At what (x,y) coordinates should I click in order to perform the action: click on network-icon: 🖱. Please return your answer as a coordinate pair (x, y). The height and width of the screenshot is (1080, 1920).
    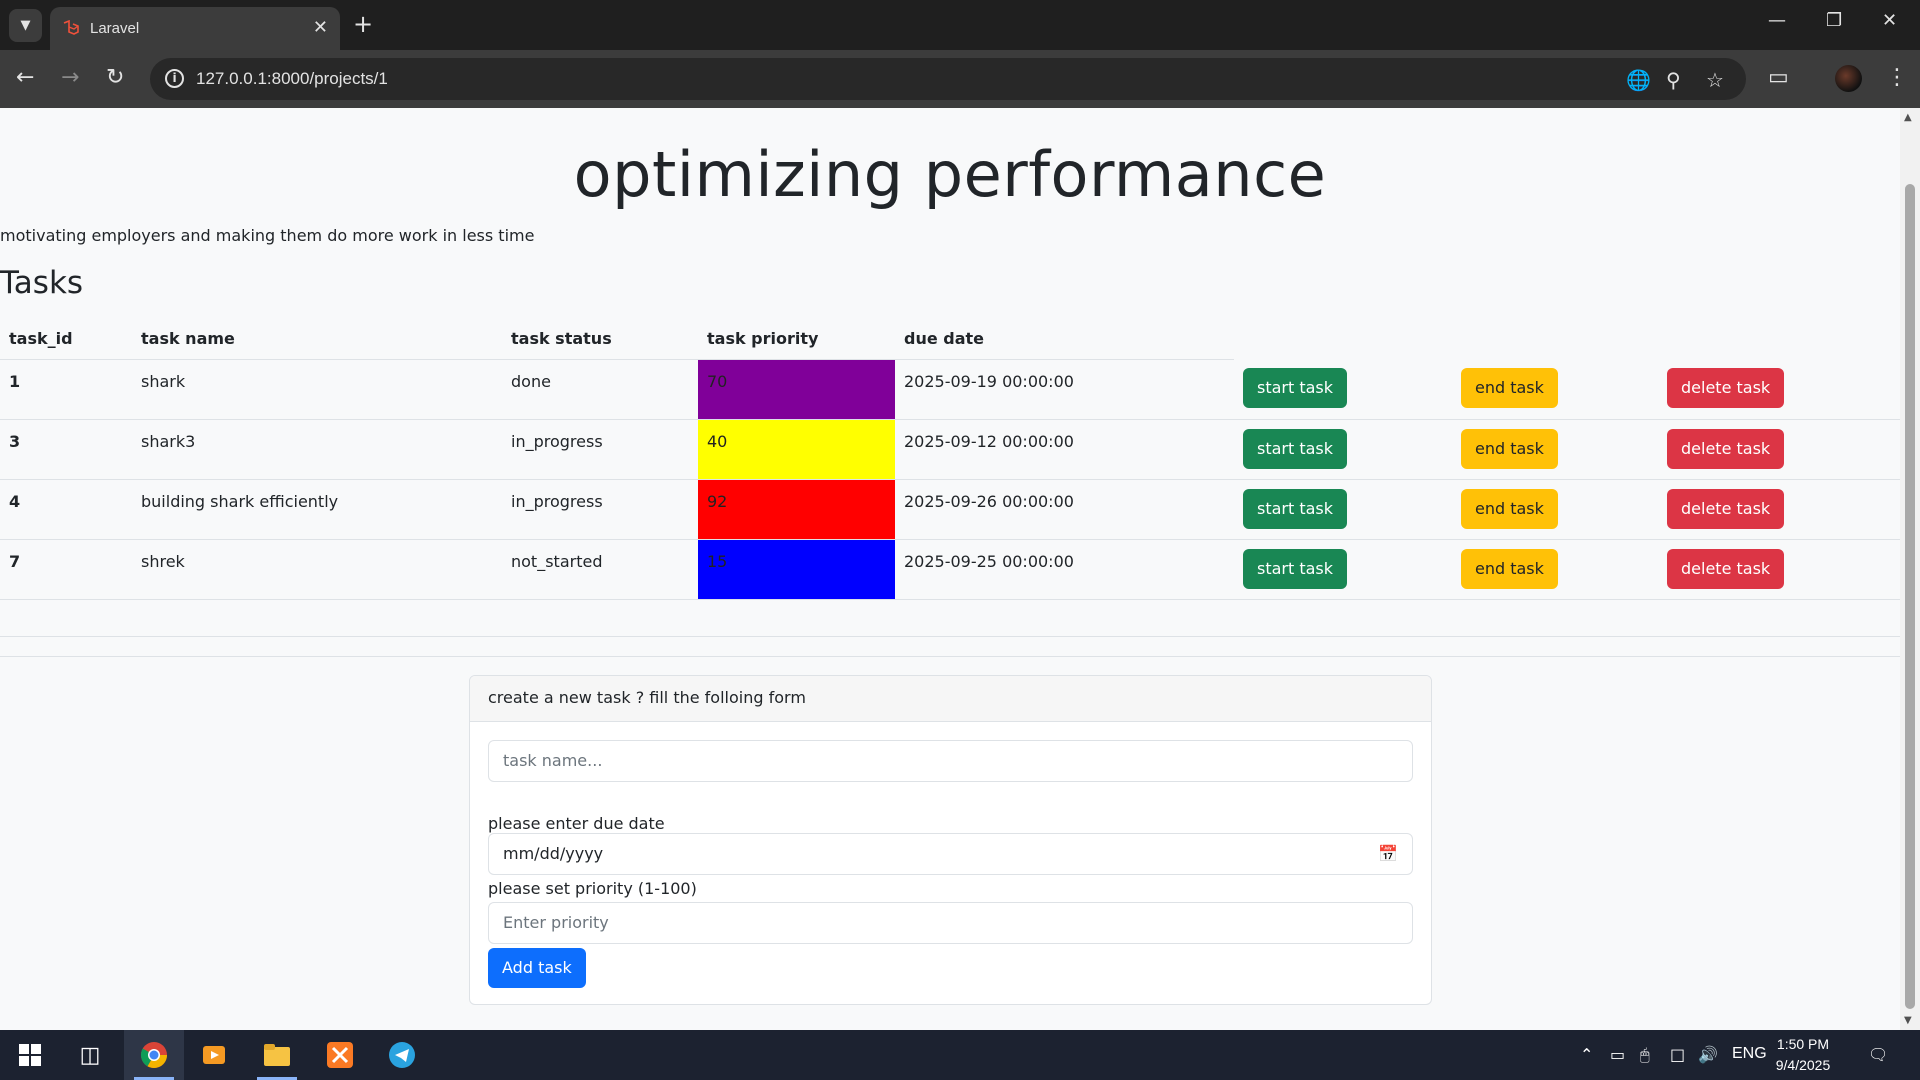
    Looking at the image, I should click on (1645, 1055).